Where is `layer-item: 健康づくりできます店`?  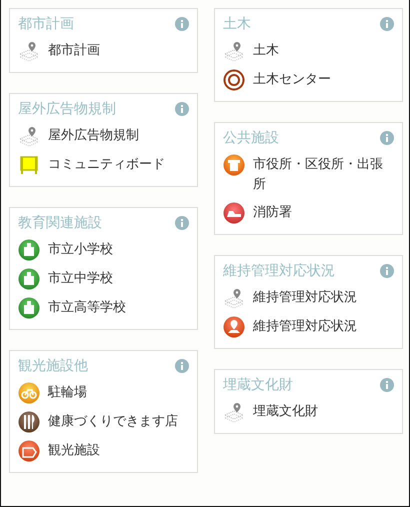
layer-item: 健康づくりできます店 is located at coordinates (113, 421).